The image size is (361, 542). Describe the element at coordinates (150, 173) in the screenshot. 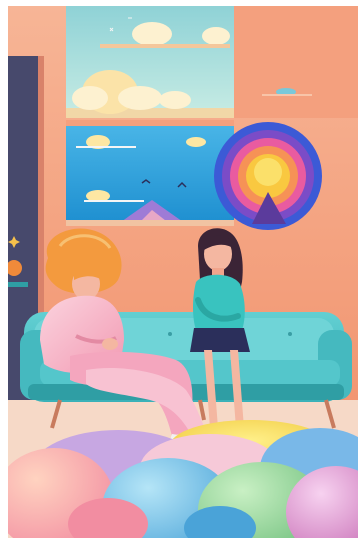

I see `sea-window` at that location.